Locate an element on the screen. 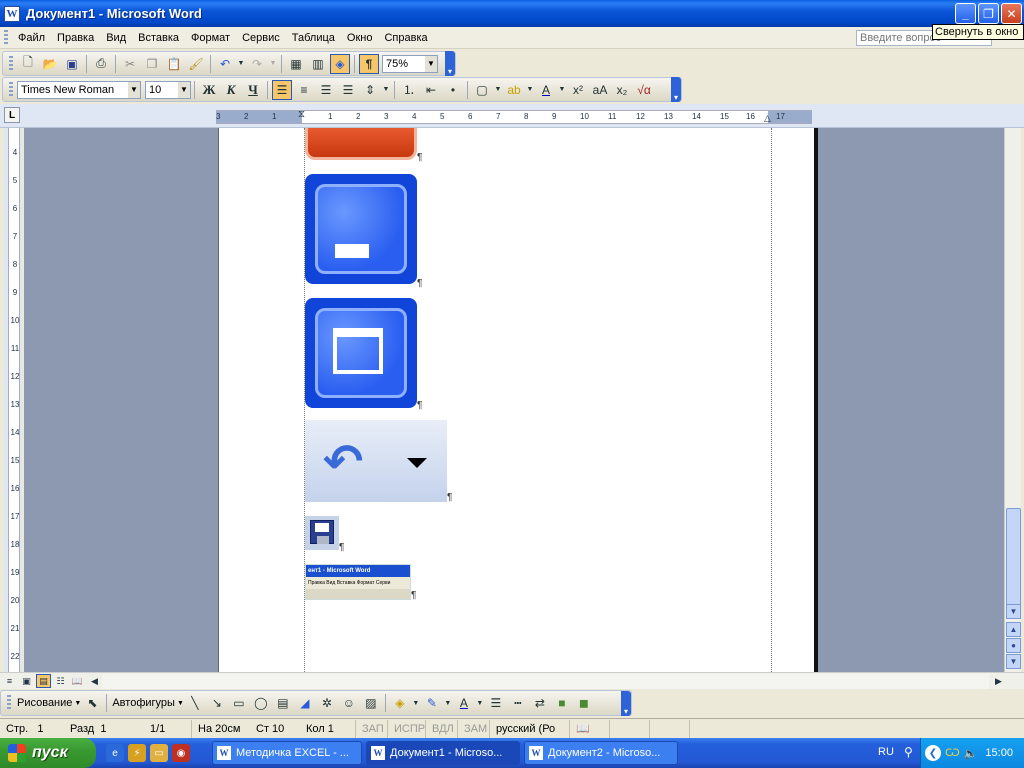  select-browse-object-button: ● is located at coordinates (1013, 645).